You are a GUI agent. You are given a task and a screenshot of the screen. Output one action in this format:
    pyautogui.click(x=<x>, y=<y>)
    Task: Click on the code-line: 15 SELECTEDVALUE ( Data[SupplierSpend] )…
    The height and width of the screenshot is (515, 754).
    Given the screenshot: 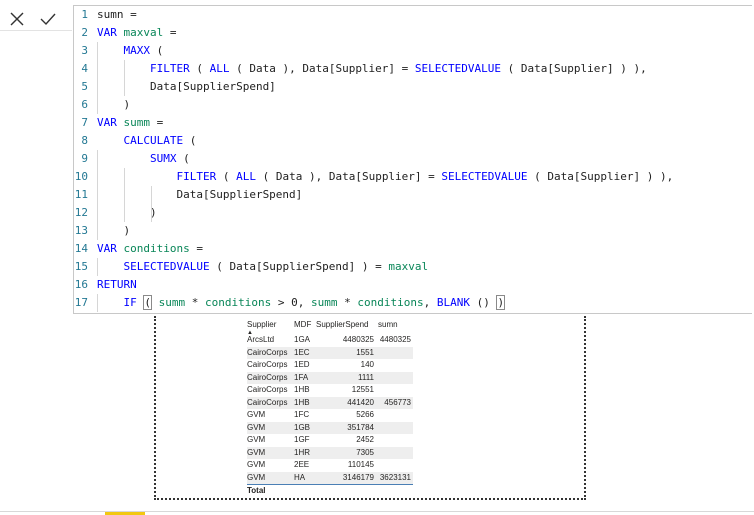 What is the action you would take?
    pyautogui.click(x=413, y=267)
    